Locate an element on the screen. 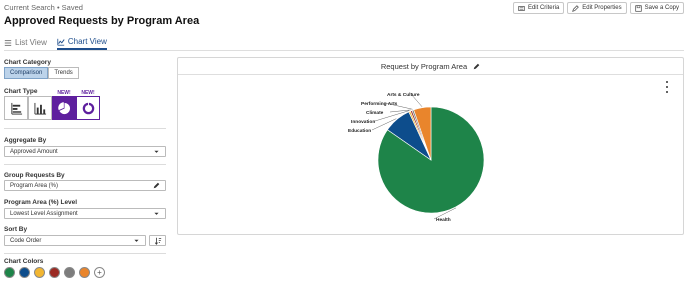 The height and width of the screenshot is (282, 688). pie-slice-label: Health is located at coordinates (443, 220).